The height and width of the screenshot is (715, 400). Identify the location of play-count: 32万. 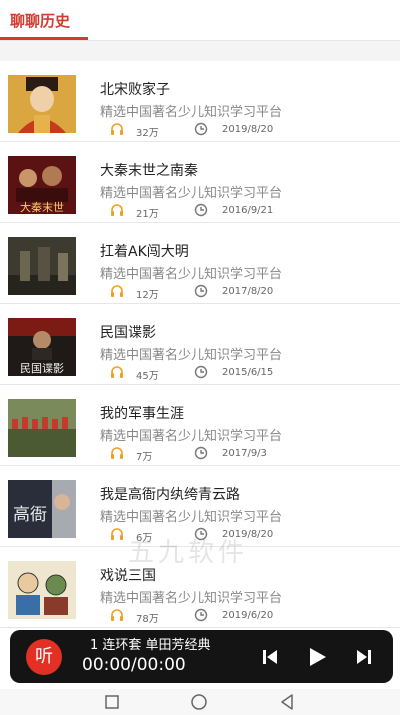
(147, 133).